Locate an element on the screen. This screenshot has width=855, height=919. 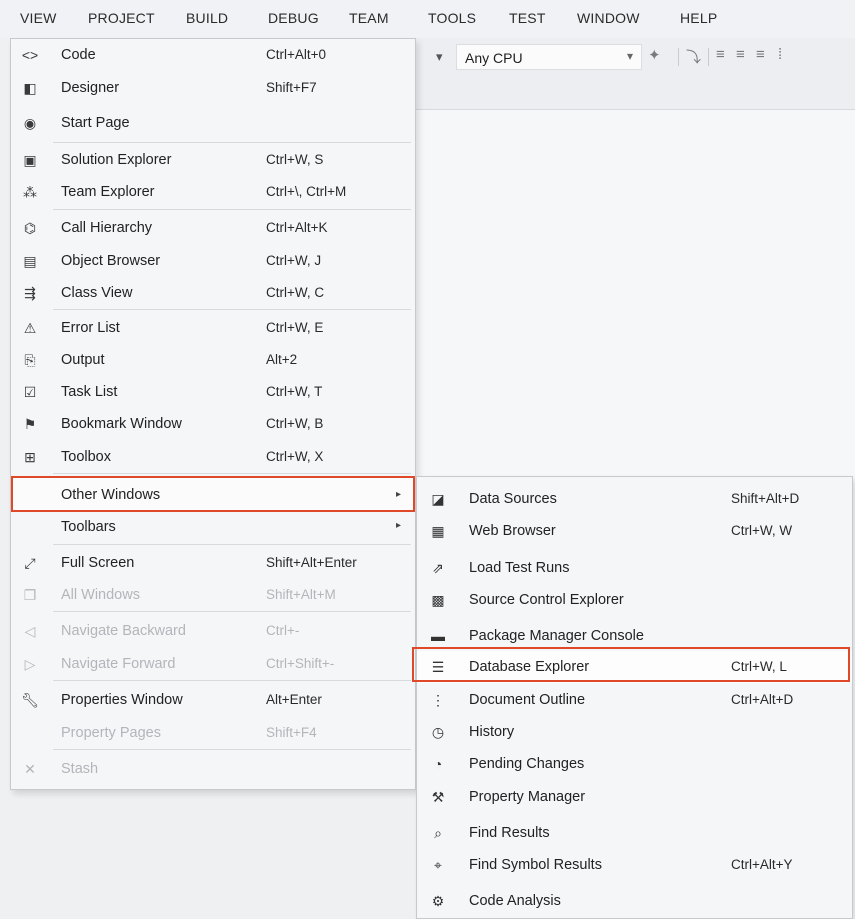
bookmark-icon: ⚑ is located at coordinates (30, 424).